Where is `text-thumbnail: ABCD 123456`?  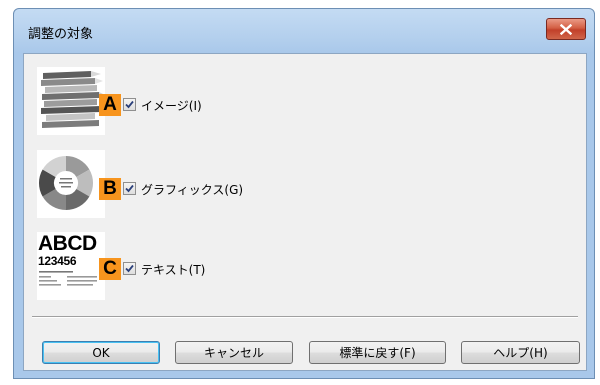
text-thumbnail: ABCD 123456 is located at coordinates (71, 266).